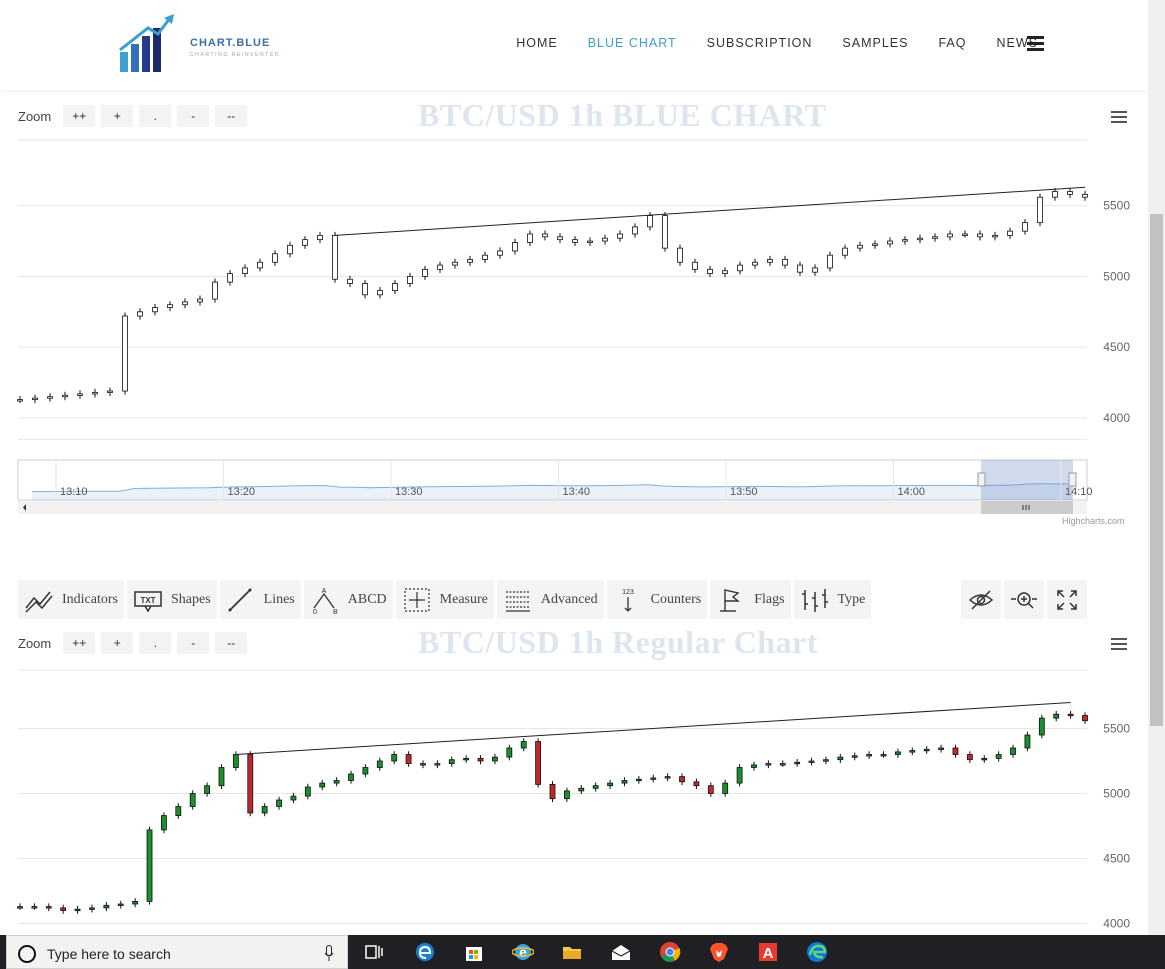 The image size is (1165, 969). I want to click on edge-icon, so click(817, 952).